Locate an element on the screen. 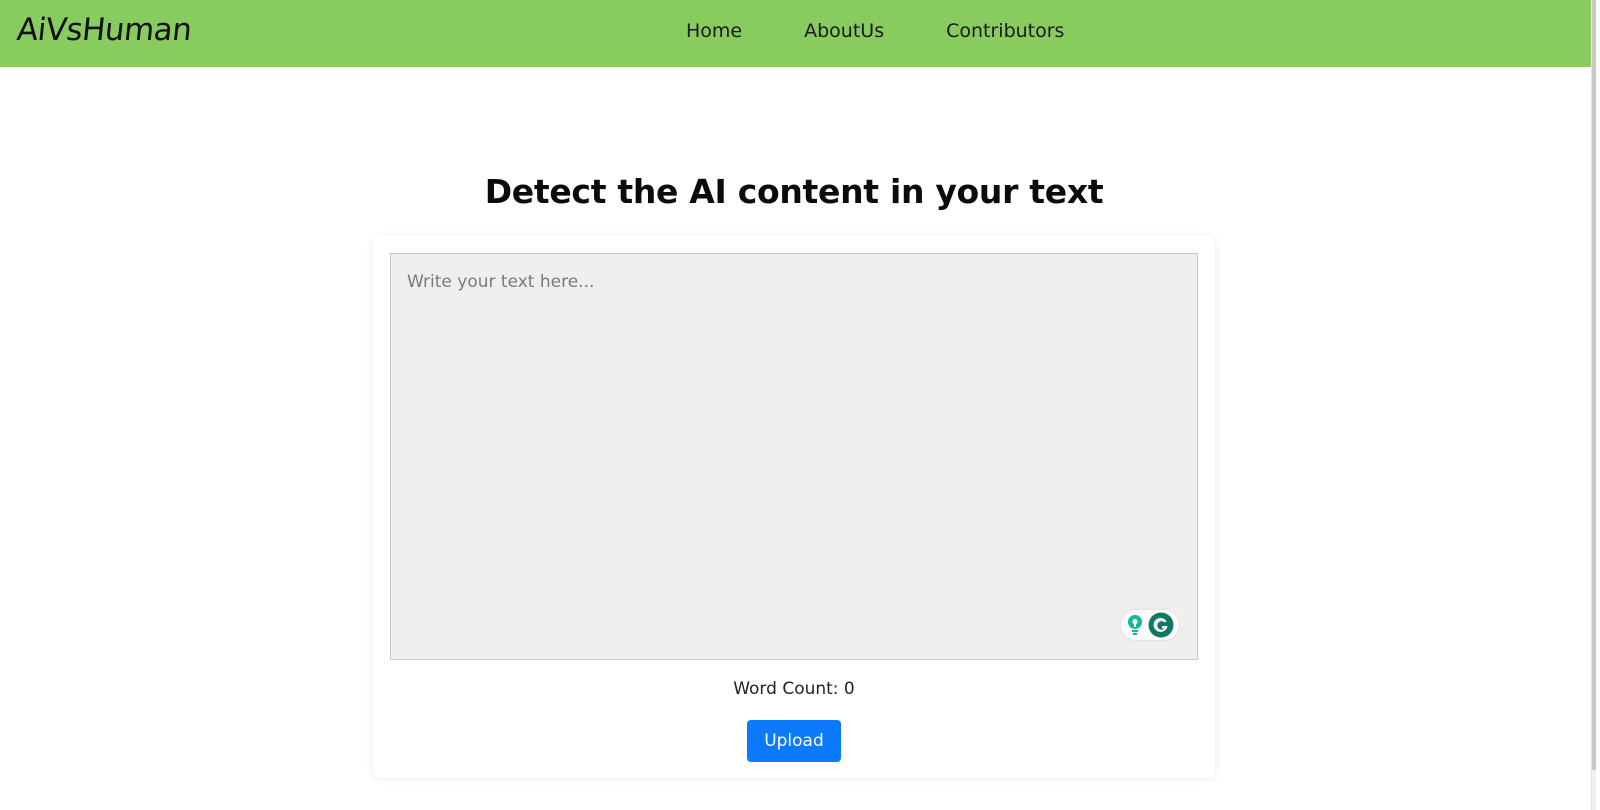  navbar: AiVsHuman Home AboutUs Contributors is located at coordinates (798, 33).